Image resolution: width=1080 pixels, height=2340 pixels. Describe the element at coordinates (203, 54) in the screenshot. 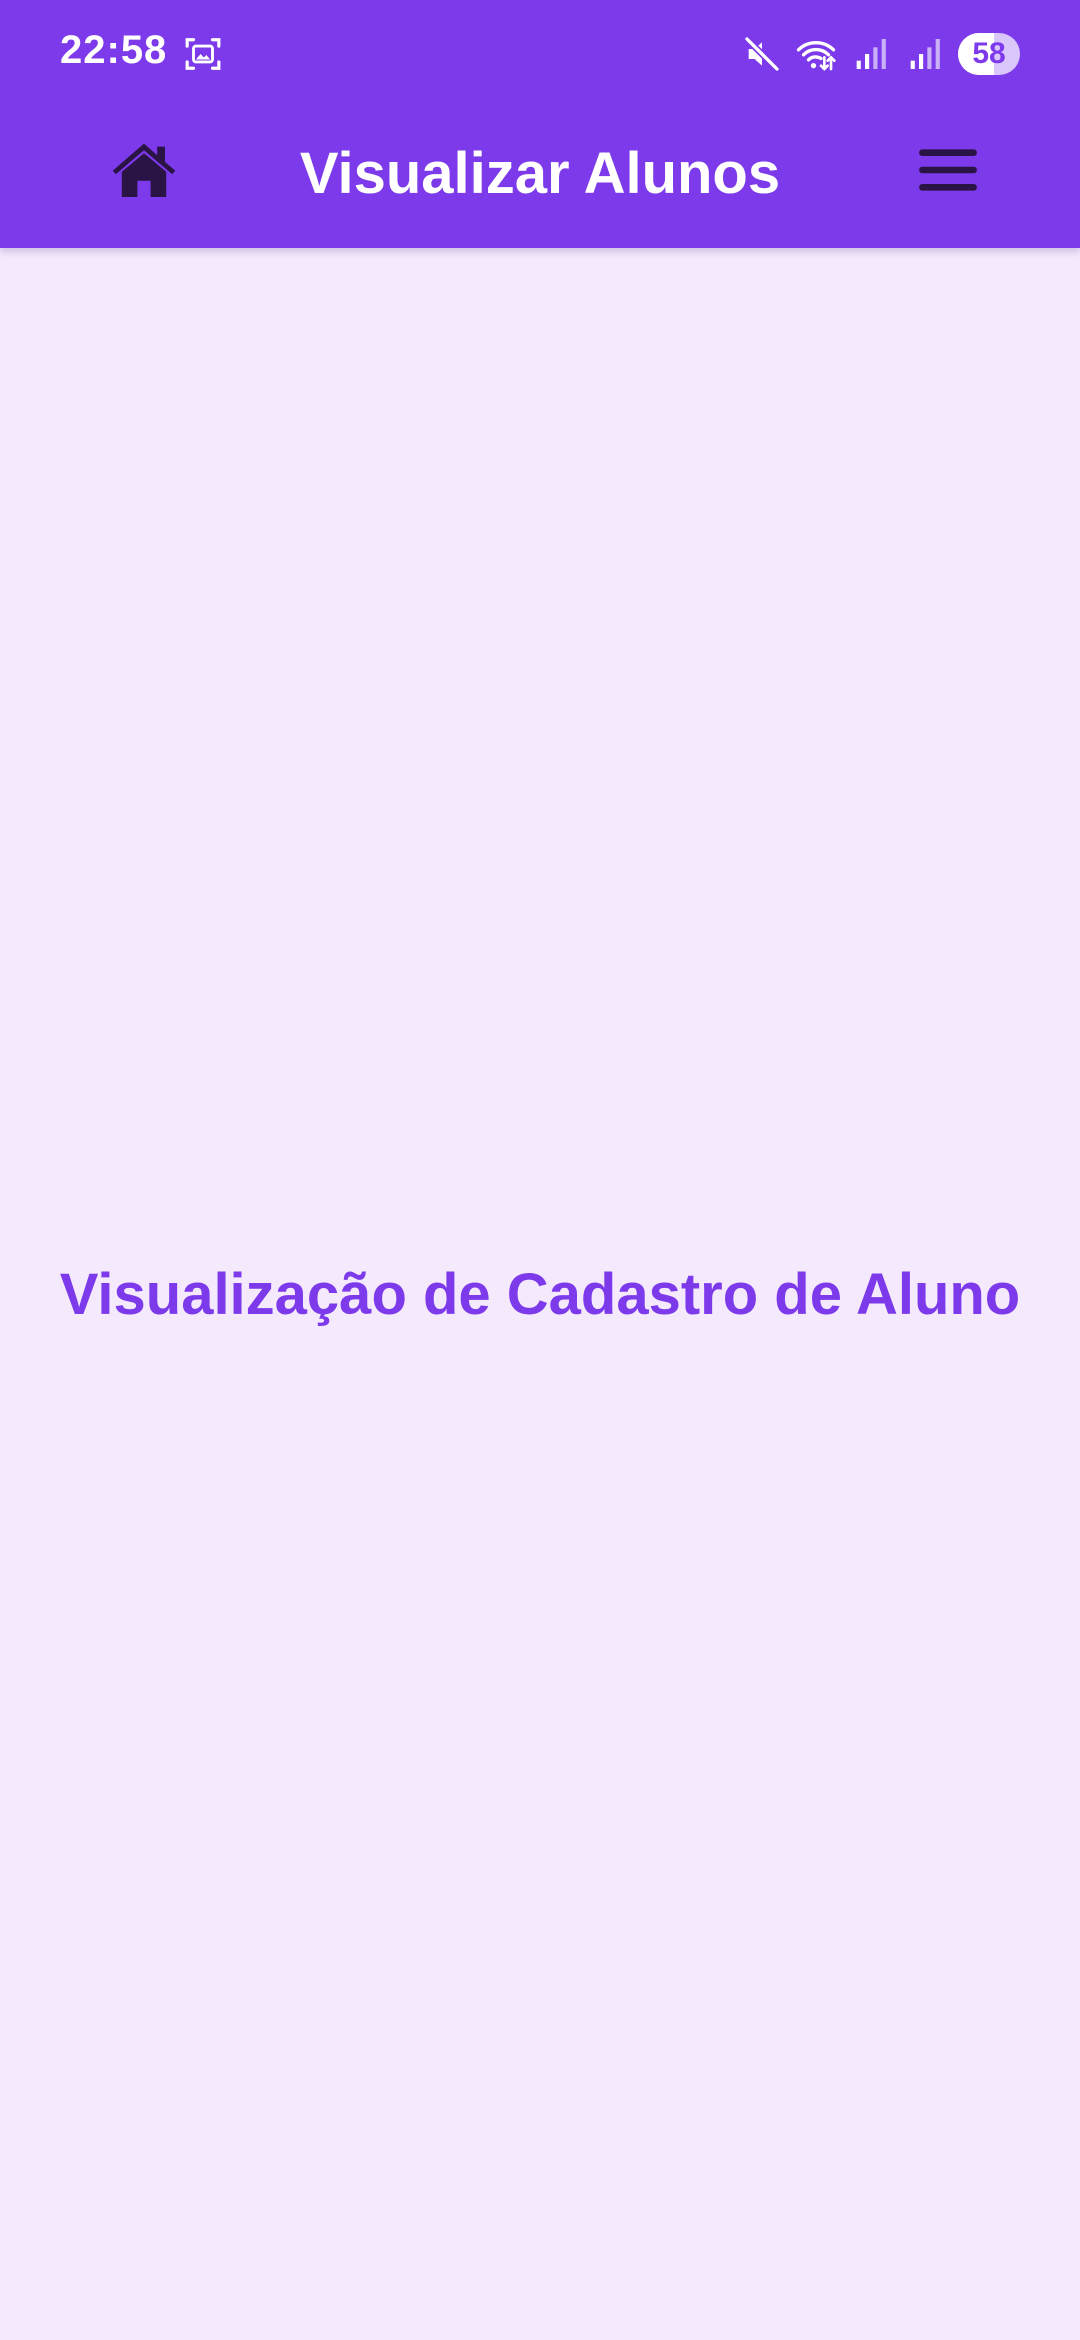

I see `screenshot-icon` at that location.